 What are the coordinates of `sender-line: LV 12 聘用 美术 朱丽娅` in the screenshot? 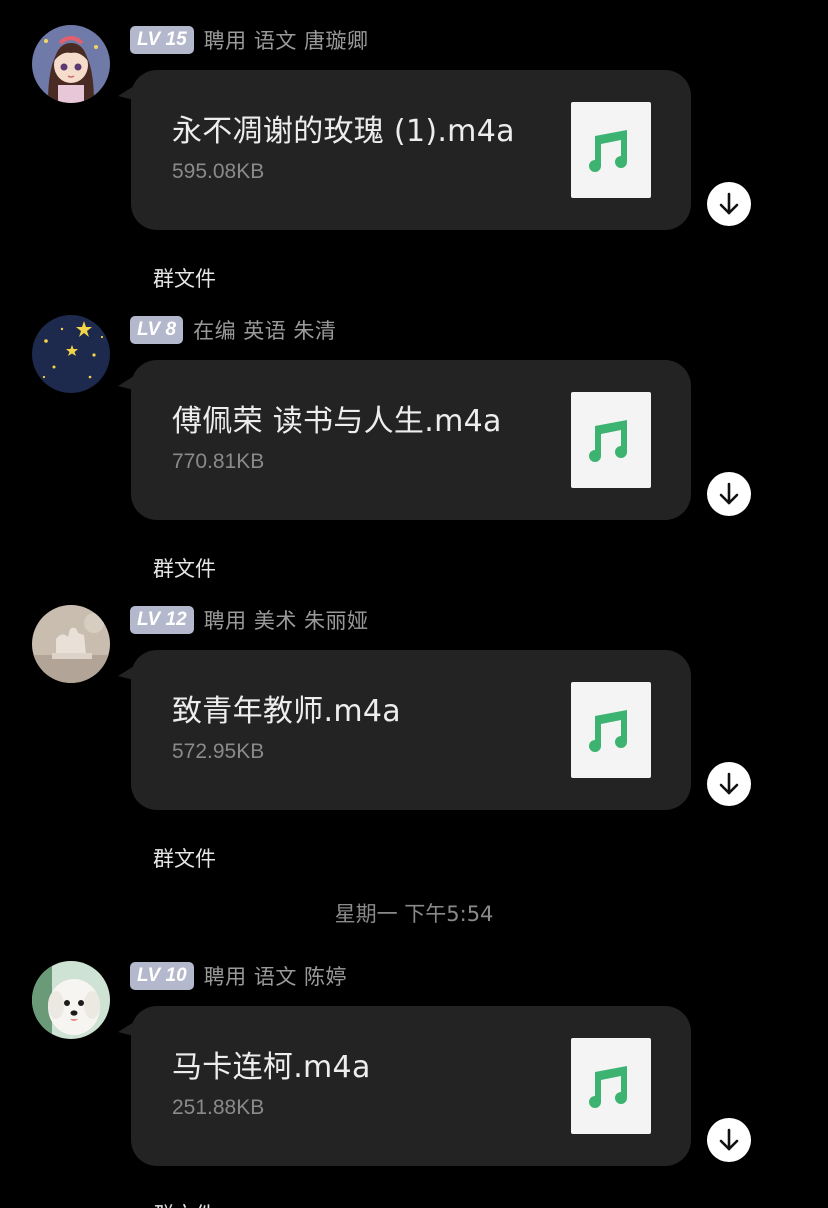 It's located at (249, 620).